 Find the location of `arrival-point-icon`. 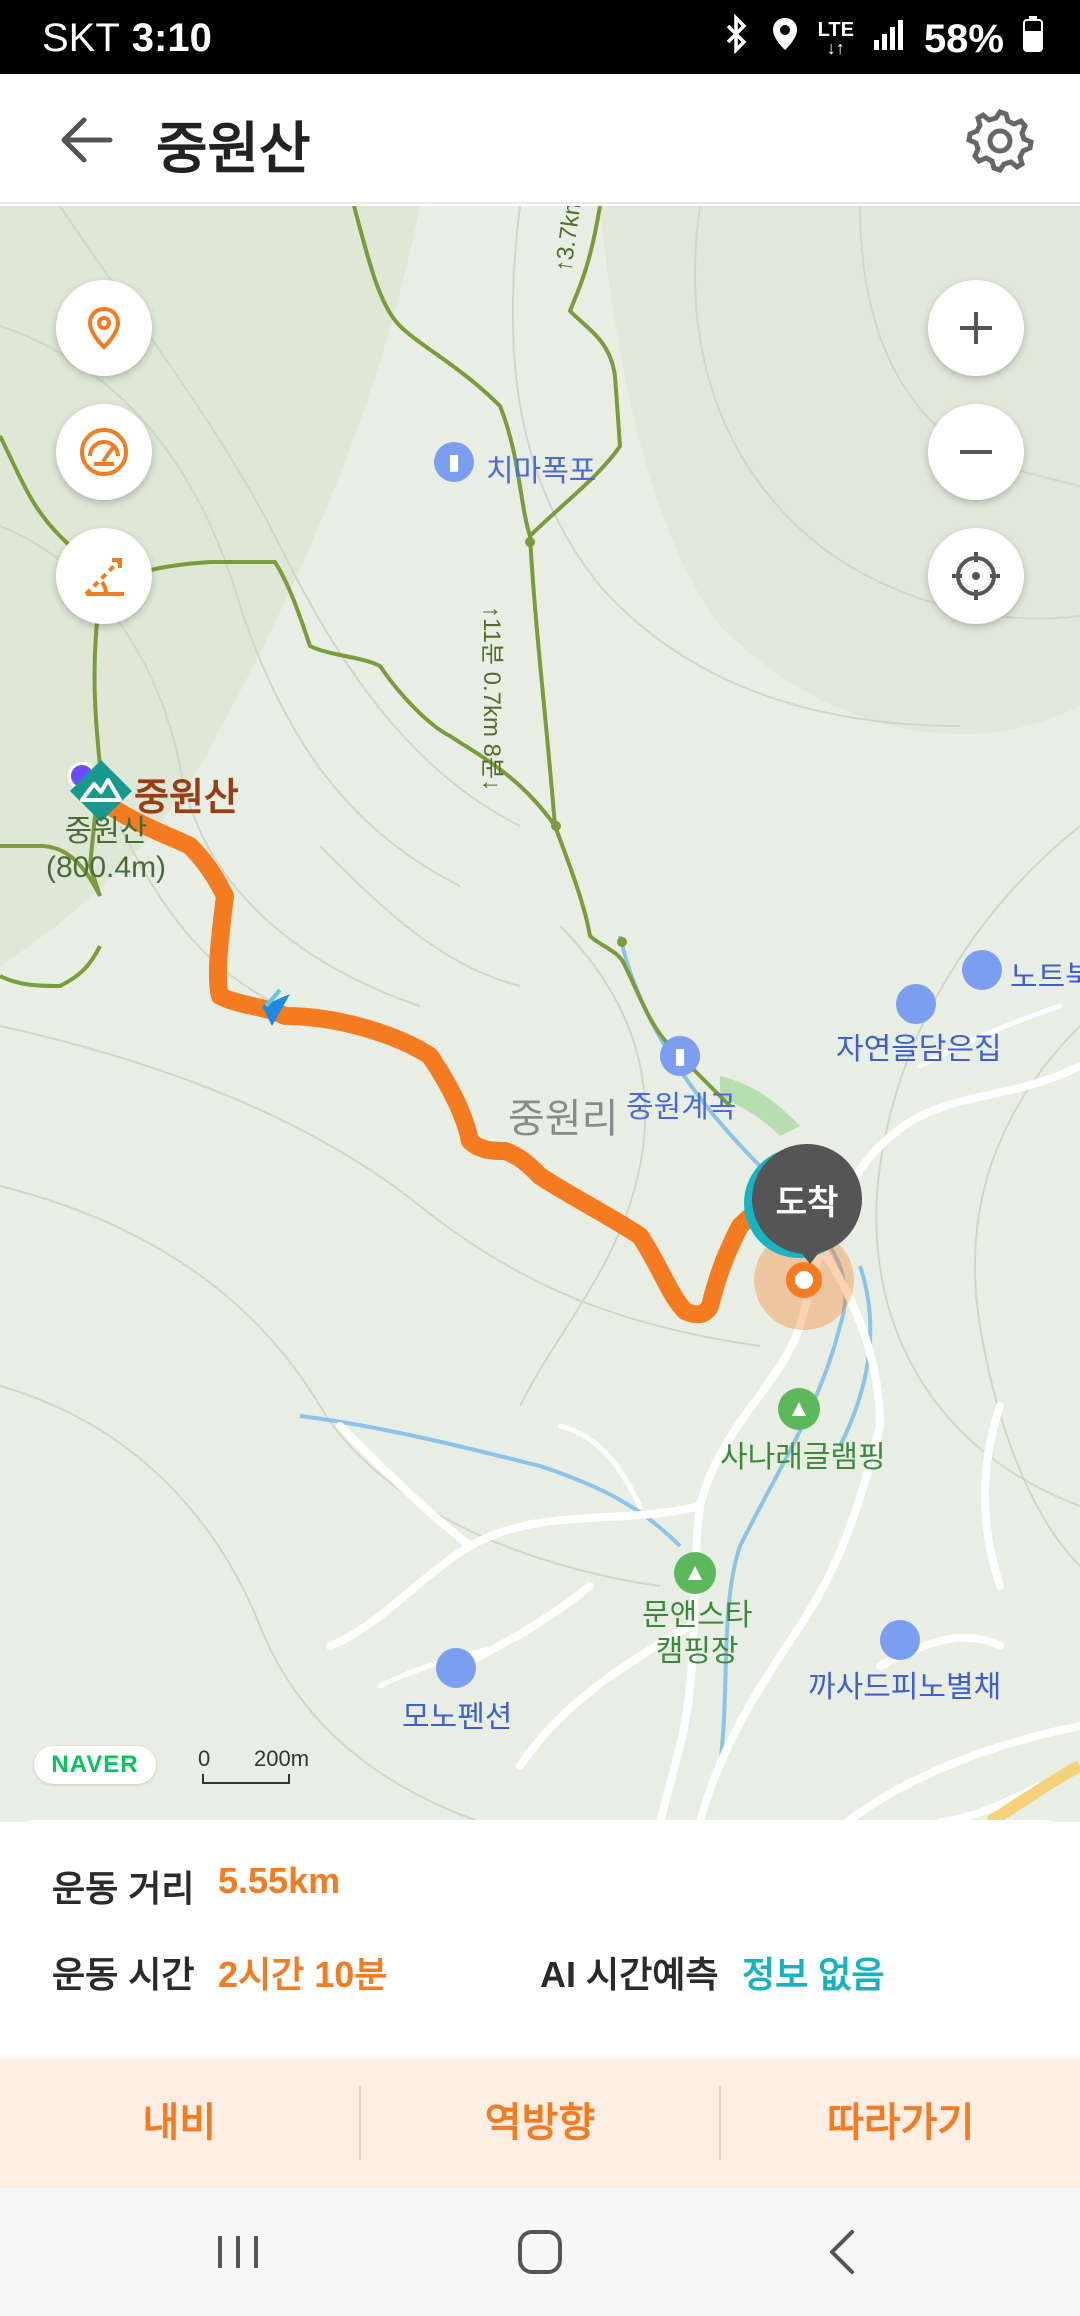

arrival-point-icon is located at coordinates (804, 1280).